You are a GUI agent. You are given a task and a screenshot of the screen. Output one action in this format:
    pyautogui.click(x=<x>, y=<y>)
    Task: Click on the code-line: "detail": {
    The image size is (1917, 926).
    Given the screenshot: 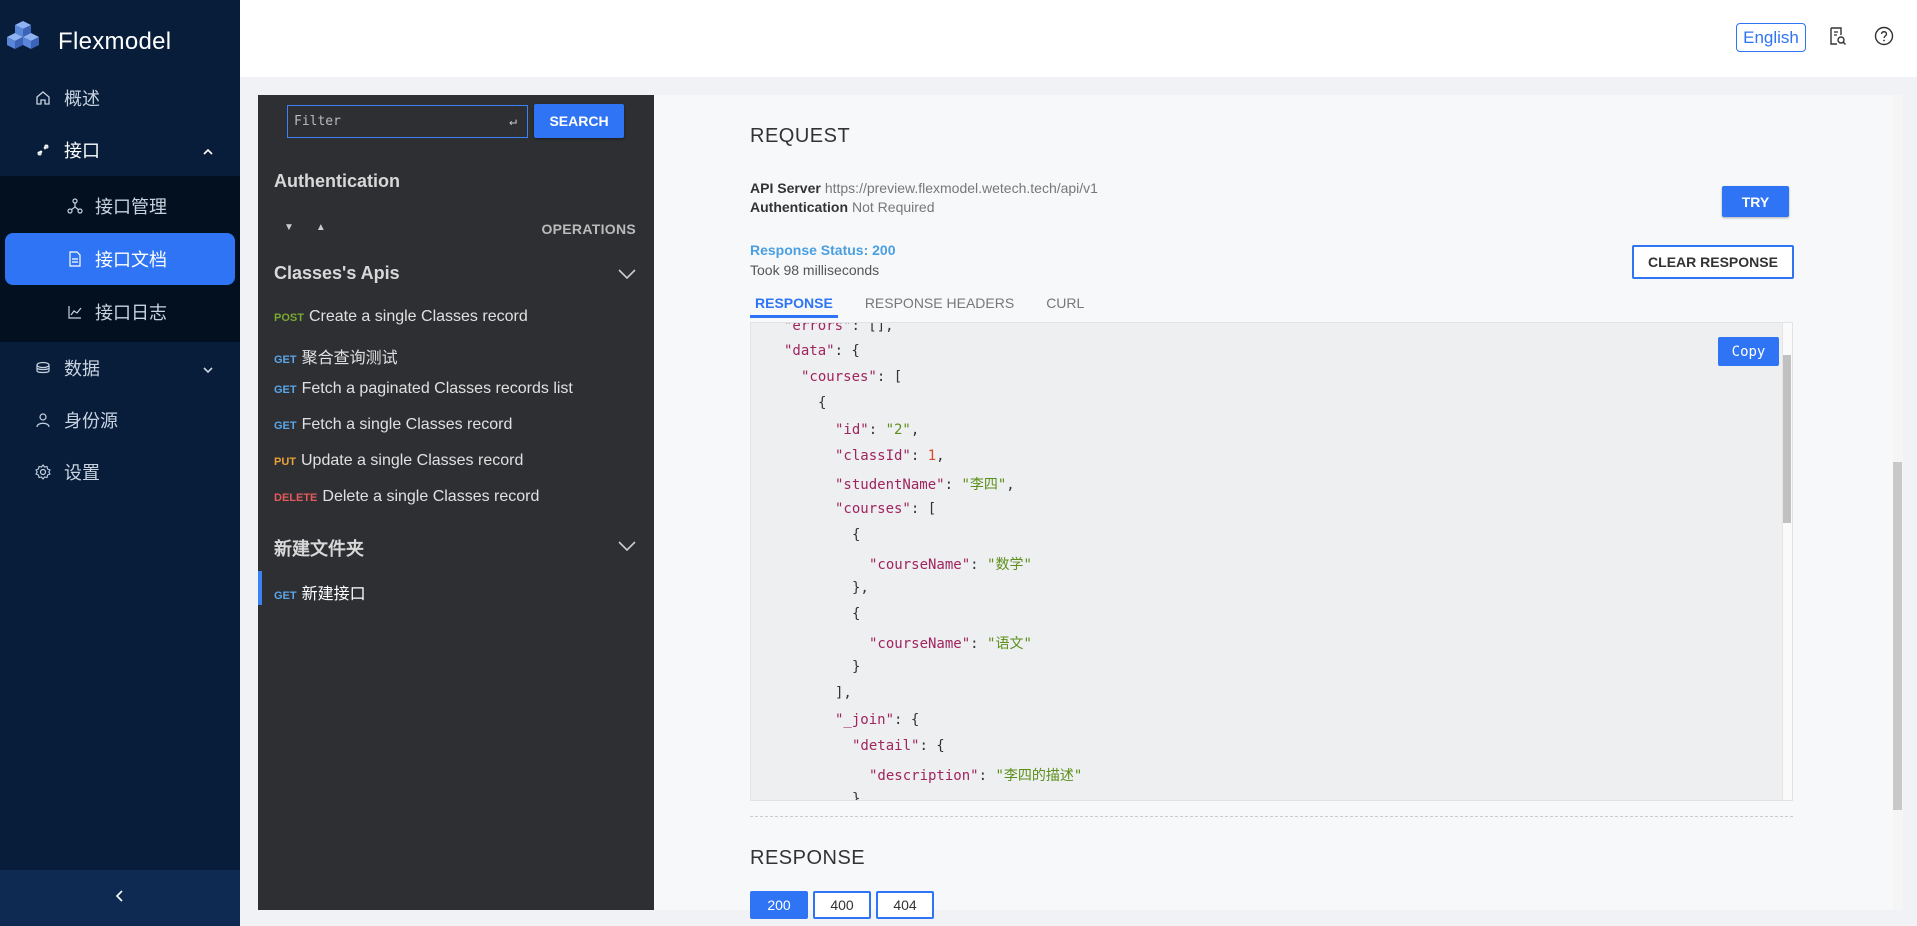 What is the action you would take?
    pyautogui.click(x=898, y=746)
    